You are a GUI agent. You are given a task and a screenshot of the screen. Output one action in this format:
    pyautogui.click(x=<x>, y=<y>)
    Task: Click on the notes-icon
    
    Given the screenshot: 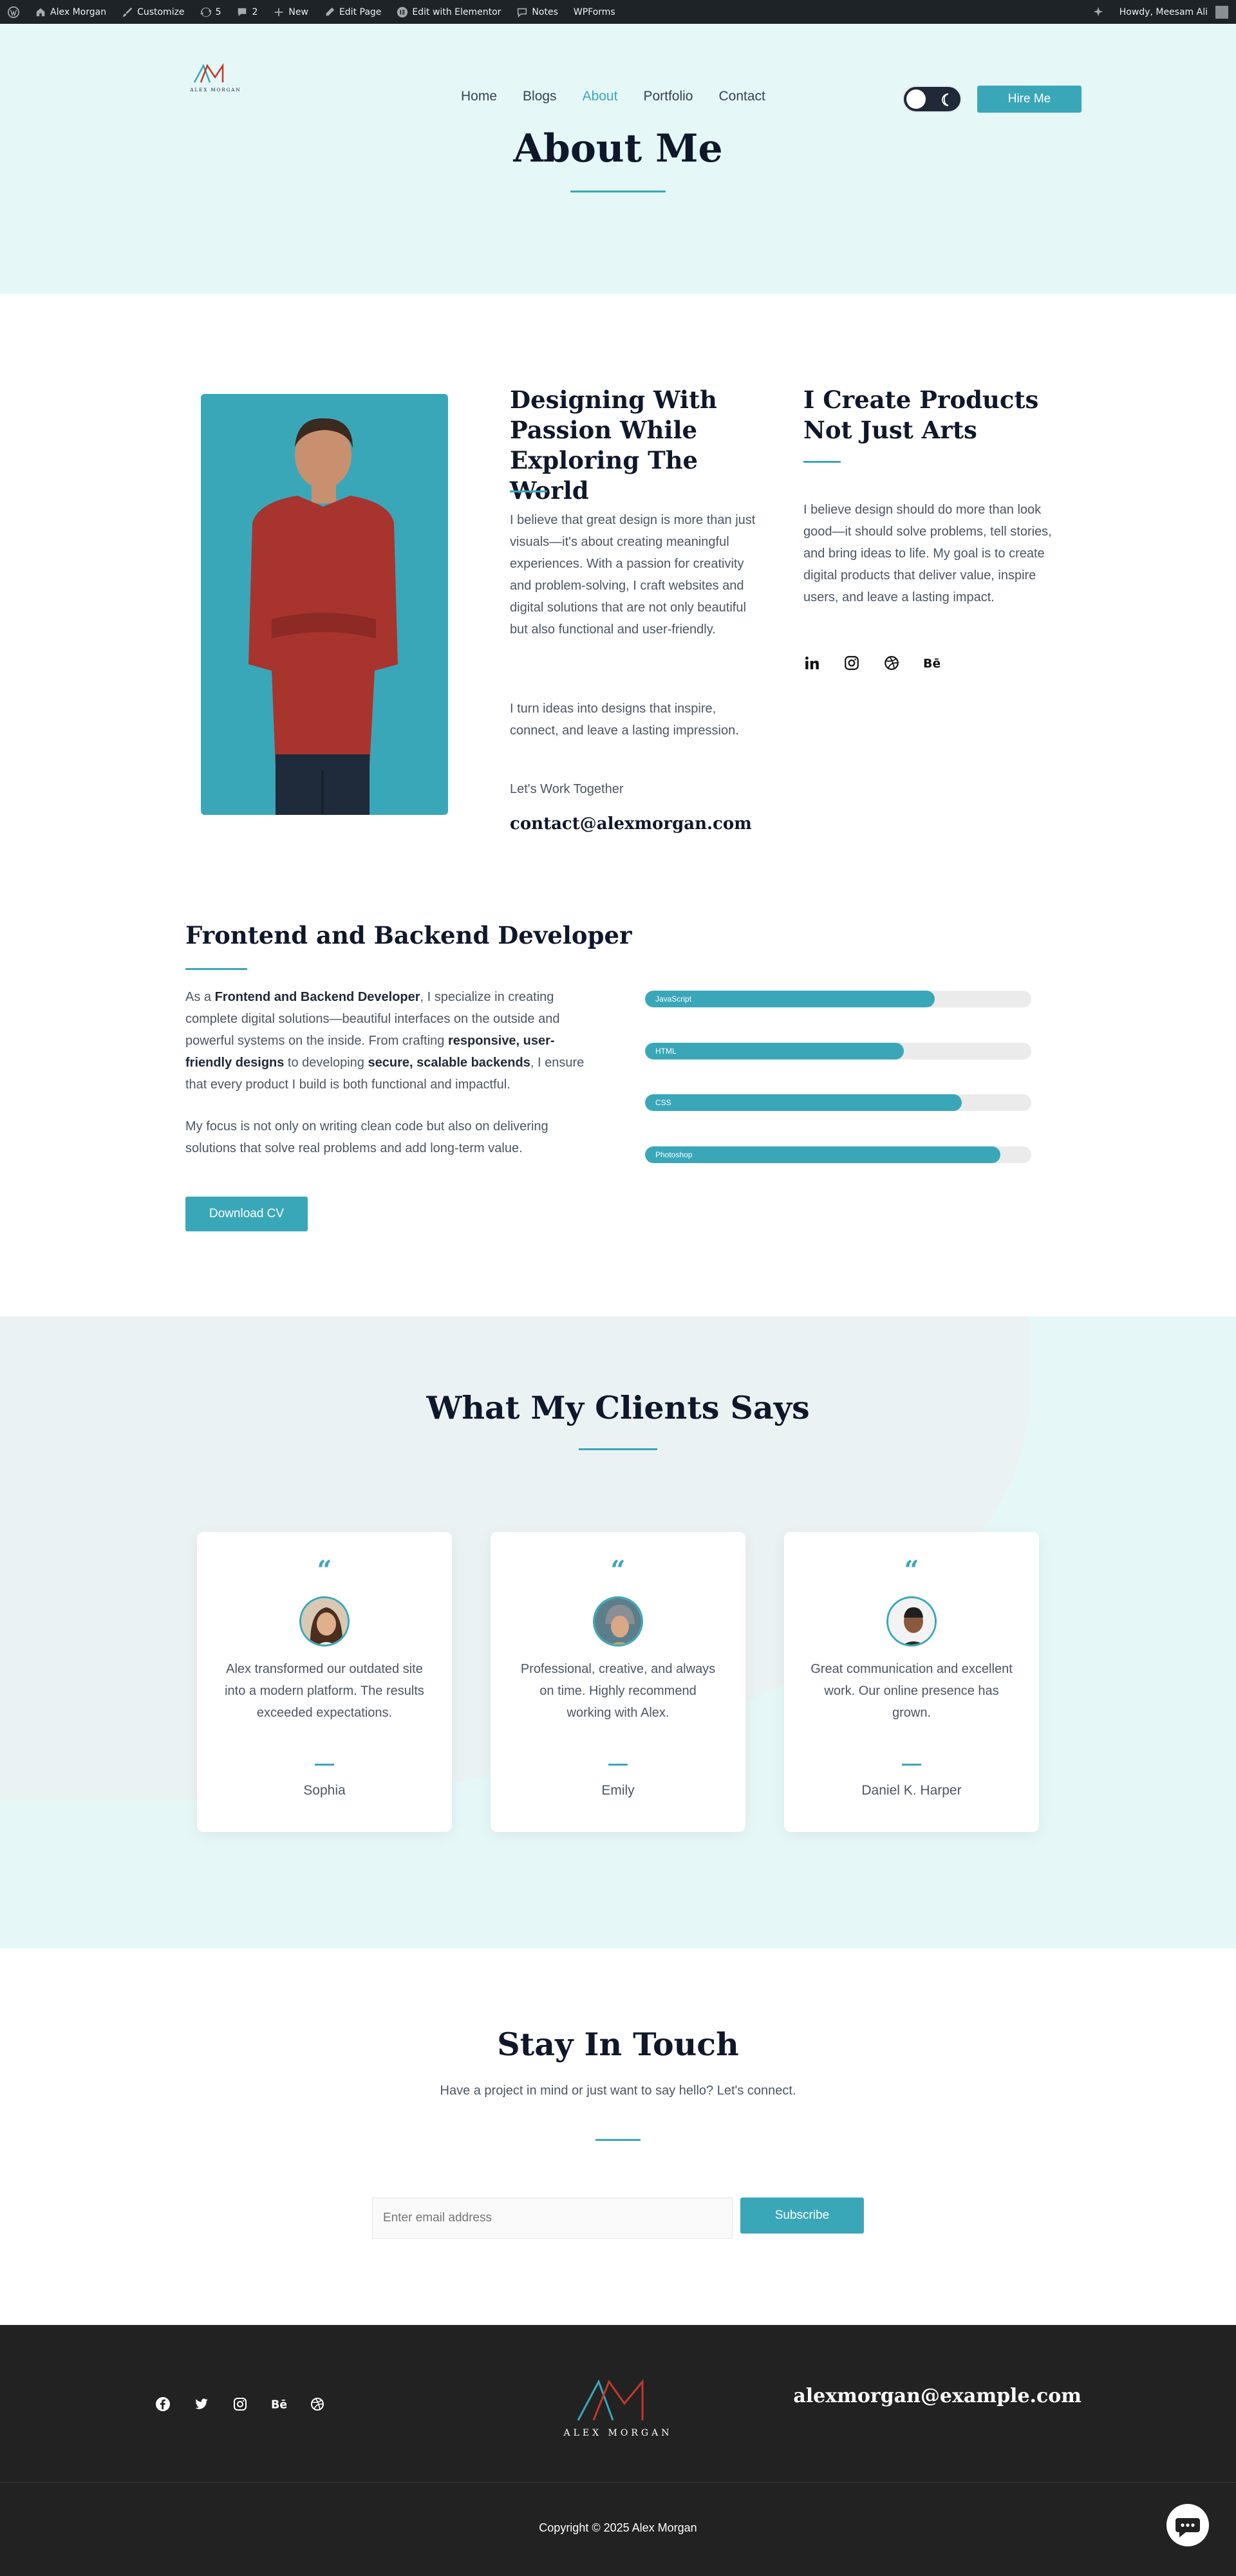 What is the action you would take?
    pyautogui.click(x=522, y=12)
    